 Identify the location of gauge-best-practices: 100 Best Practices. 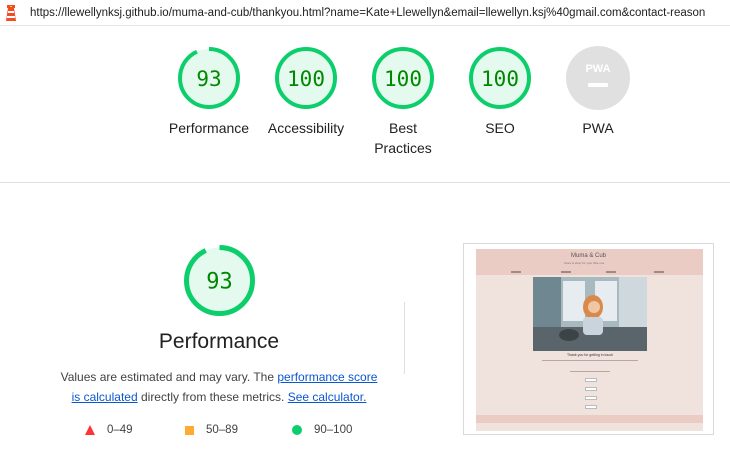
(403, 102).